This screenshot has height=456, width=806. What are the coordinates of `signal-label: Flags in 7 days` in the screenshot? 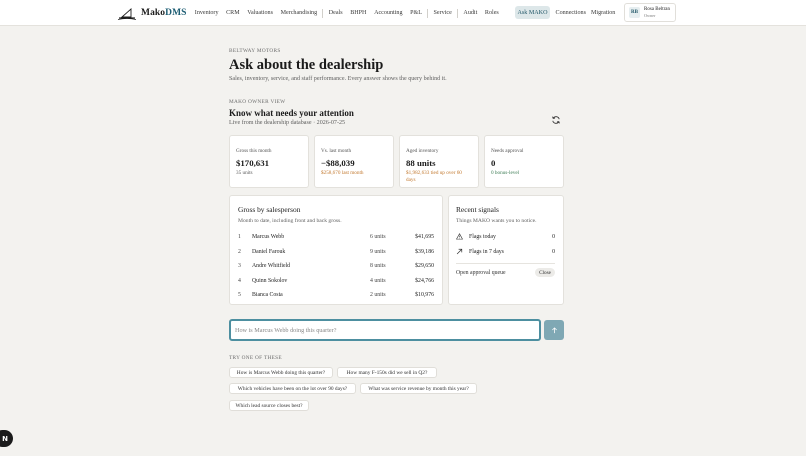 It's located at (486, 251).